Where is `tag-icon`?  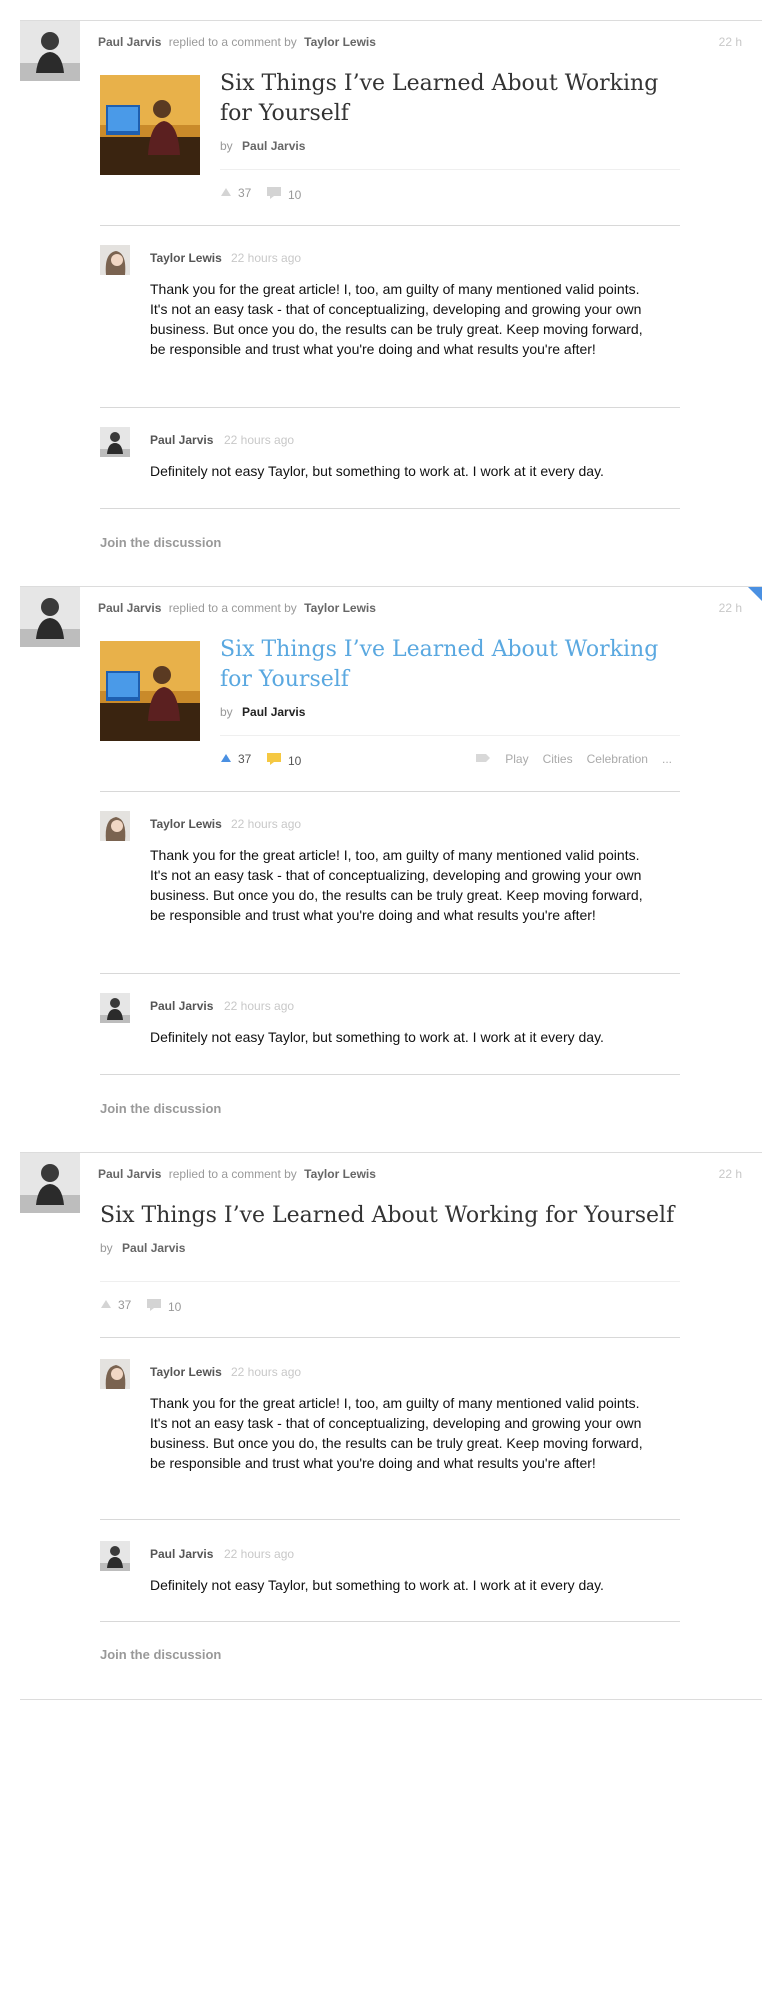 tag-icon is located at coordinates (483, 759).